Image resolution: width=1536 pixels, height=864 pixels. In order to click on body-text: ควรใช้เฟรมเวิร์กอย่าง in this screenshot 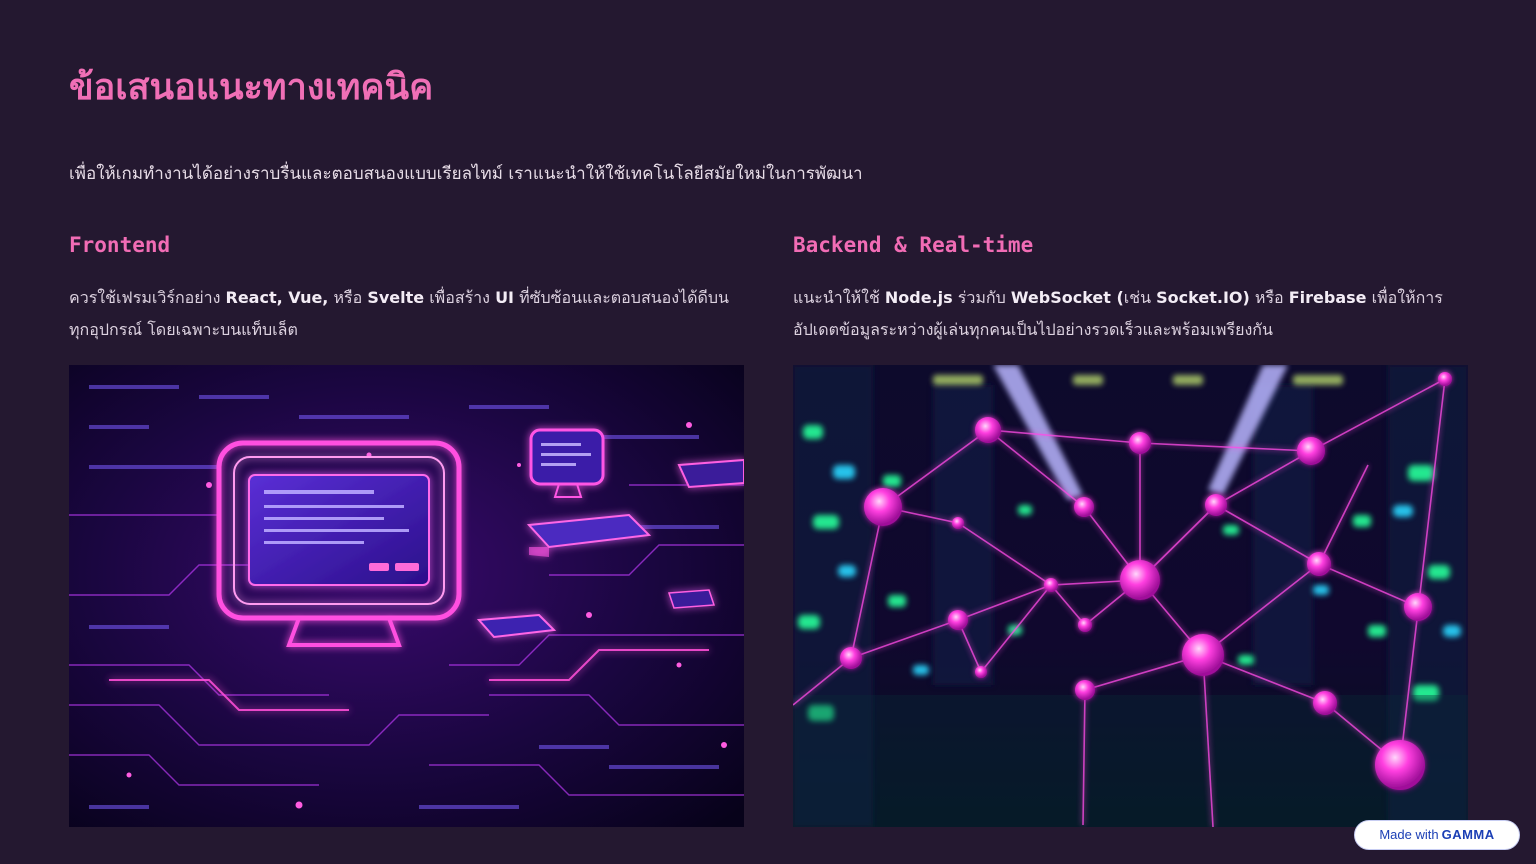, I will do `click(147, 297)`.